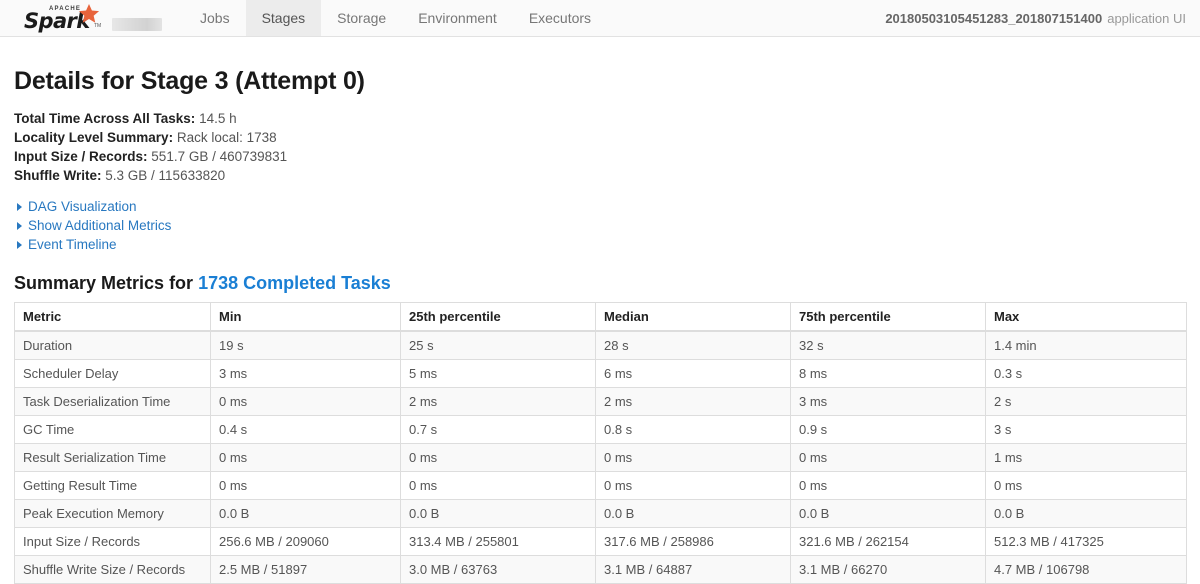  What do you see at coordinates (1086, 569) in the screenshot?
I see `cell-max: 4.7 MB / 106798` at bounding box center [1086, 569].